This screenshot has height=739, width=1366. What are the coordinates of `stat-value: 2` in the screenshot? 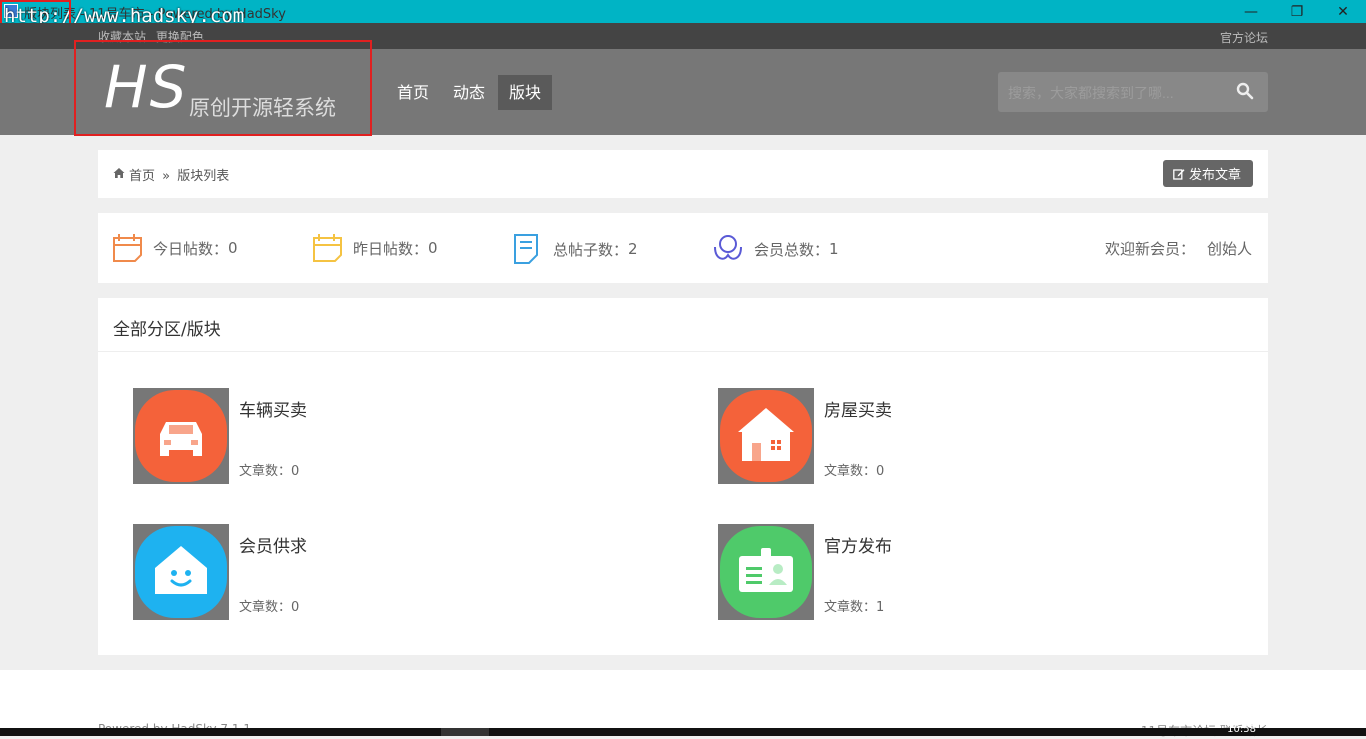 It's located at (633, 249).